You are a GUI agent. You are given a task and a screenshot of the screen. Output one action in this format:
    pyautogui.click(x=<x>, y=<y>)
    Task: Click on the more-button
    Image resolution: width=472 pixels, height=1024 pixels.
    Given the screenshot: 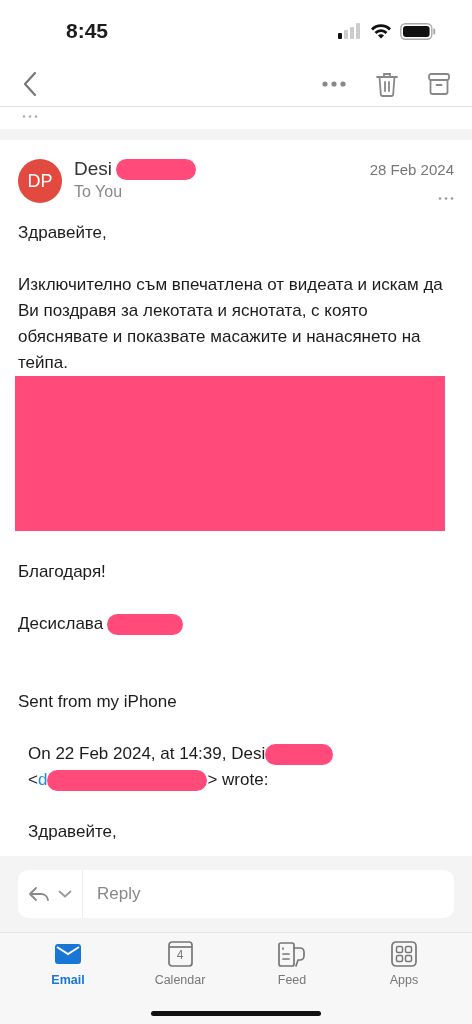 What is the action you would take?
    pyautogui.click(x=334, y=84)
    